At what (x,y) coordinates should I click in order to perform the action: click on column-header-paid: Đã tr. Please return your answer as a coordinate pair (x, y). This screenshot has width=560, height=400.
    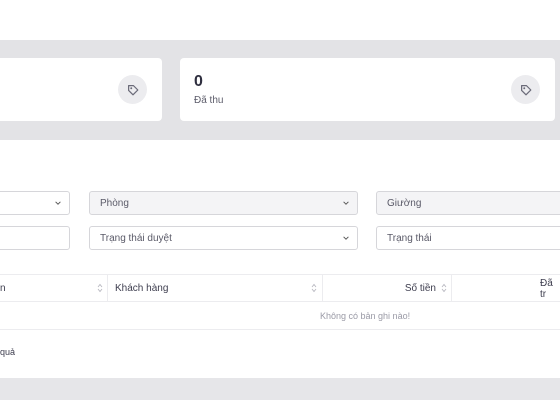
    Looking at the image, I should click on (550, 288).